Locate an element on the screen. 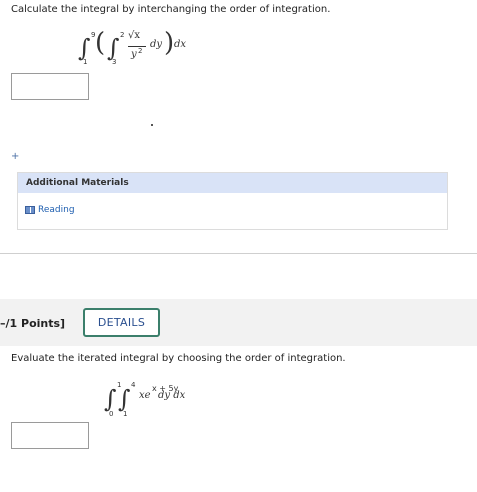 This screenshot has height=492, width=477. differentials-2: dy dx is located at coordinates (172, 395).